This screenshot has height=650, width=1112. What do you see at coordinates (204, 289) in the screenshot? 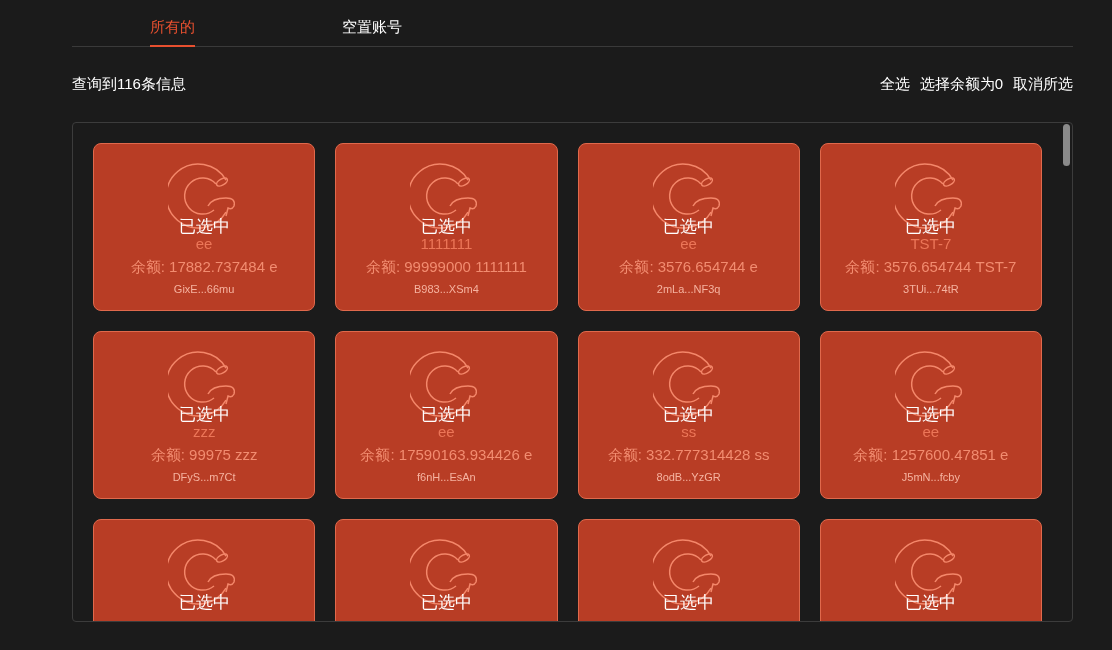
I see `address-text: GixE...66mu` at bounding box center [204, 289].